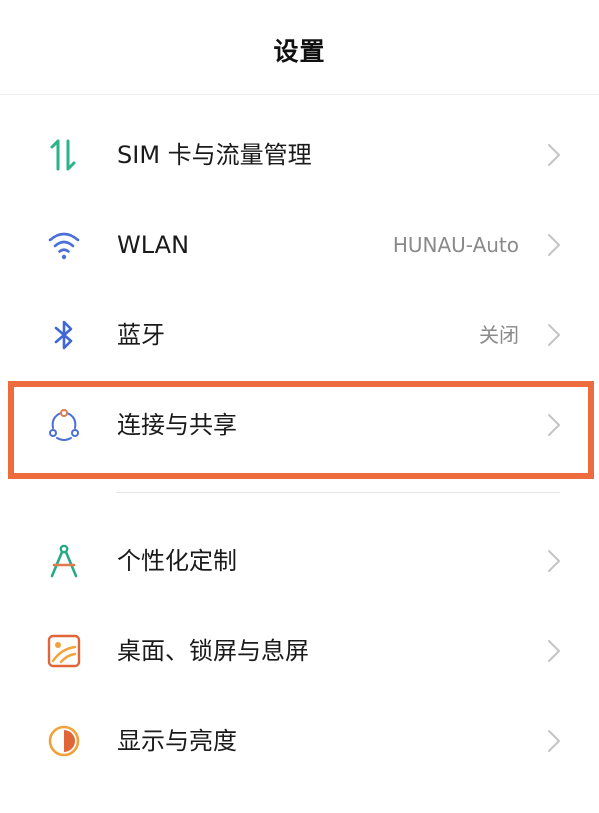  I want to click on settings-item-display-brightness: 显示与亮度, so click(299, 741).